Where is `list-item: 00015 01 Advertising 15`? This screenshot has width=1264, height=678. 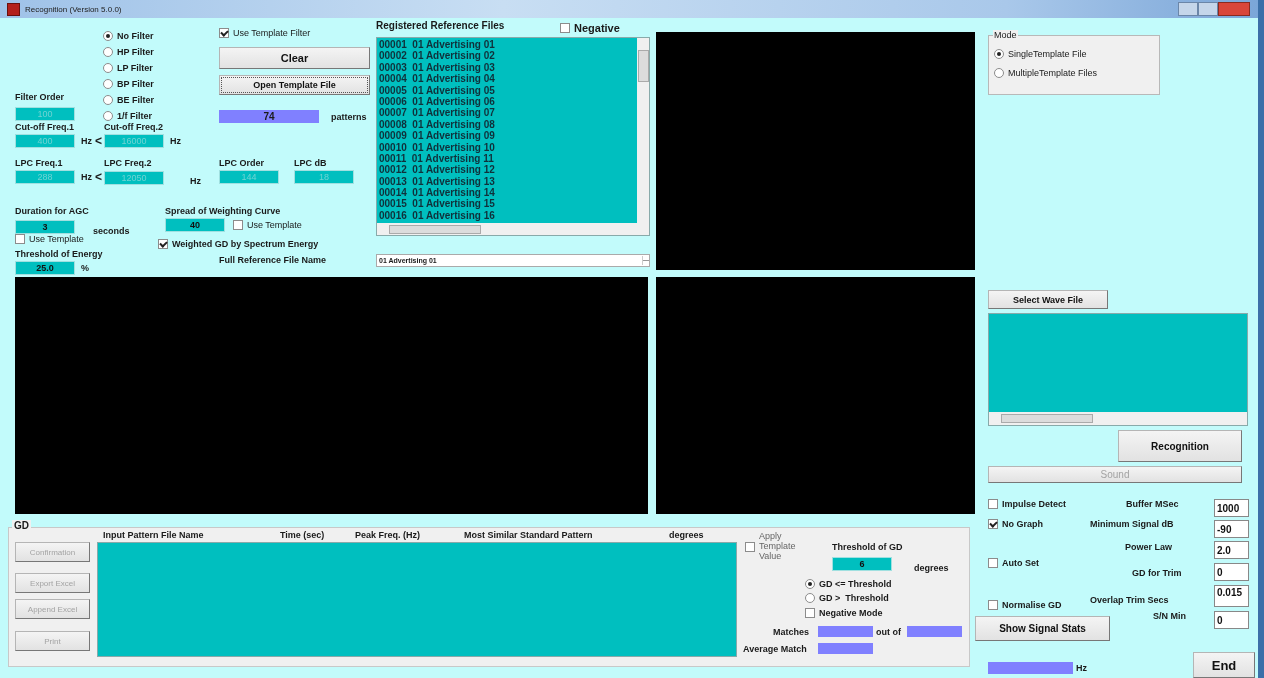
list-item: 00015 01 Advertising 15 is located at coordinates (437, 204).